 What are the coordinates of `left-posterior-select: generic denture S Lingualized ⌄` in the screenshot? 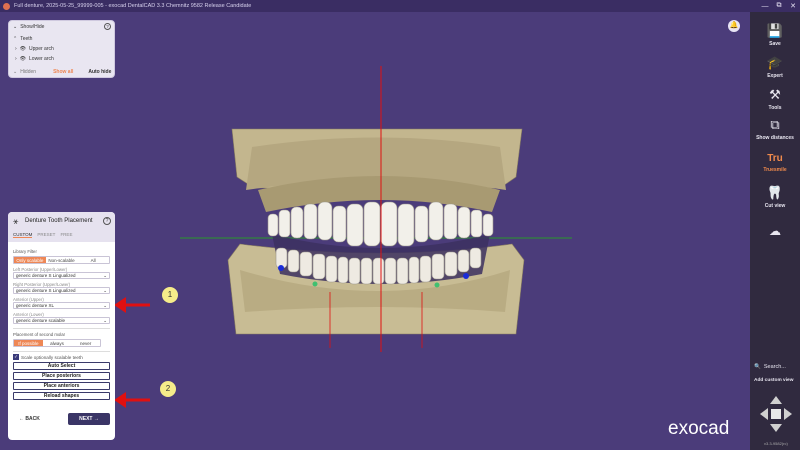 It's located at (61, 275).